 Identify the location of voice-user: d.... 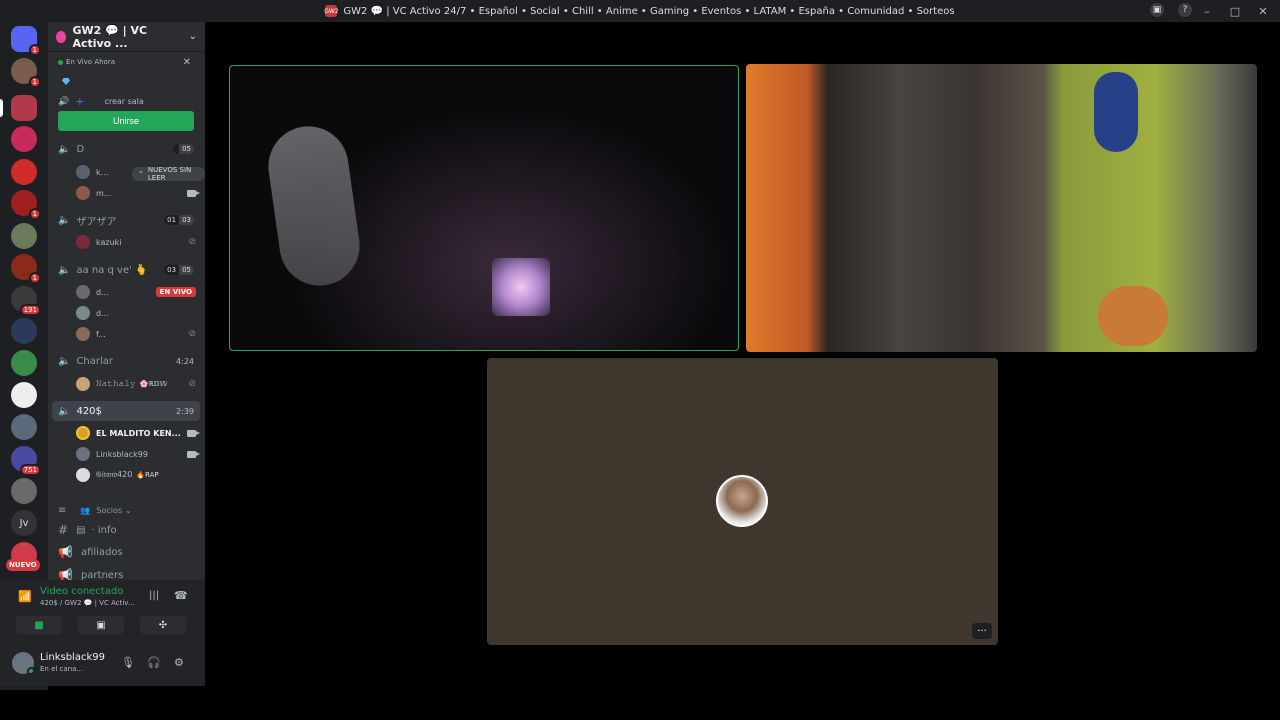
(136, 313).